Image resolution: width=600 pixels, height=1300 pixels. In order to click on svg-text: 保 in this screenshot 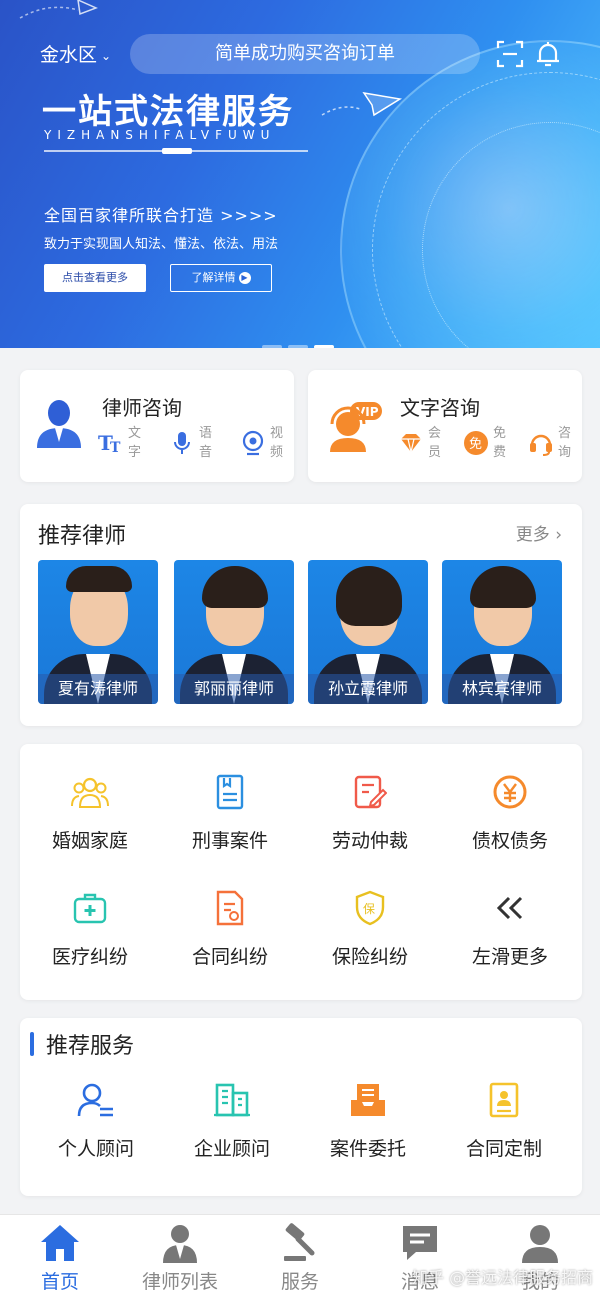, I will do `click(369, 909)`.